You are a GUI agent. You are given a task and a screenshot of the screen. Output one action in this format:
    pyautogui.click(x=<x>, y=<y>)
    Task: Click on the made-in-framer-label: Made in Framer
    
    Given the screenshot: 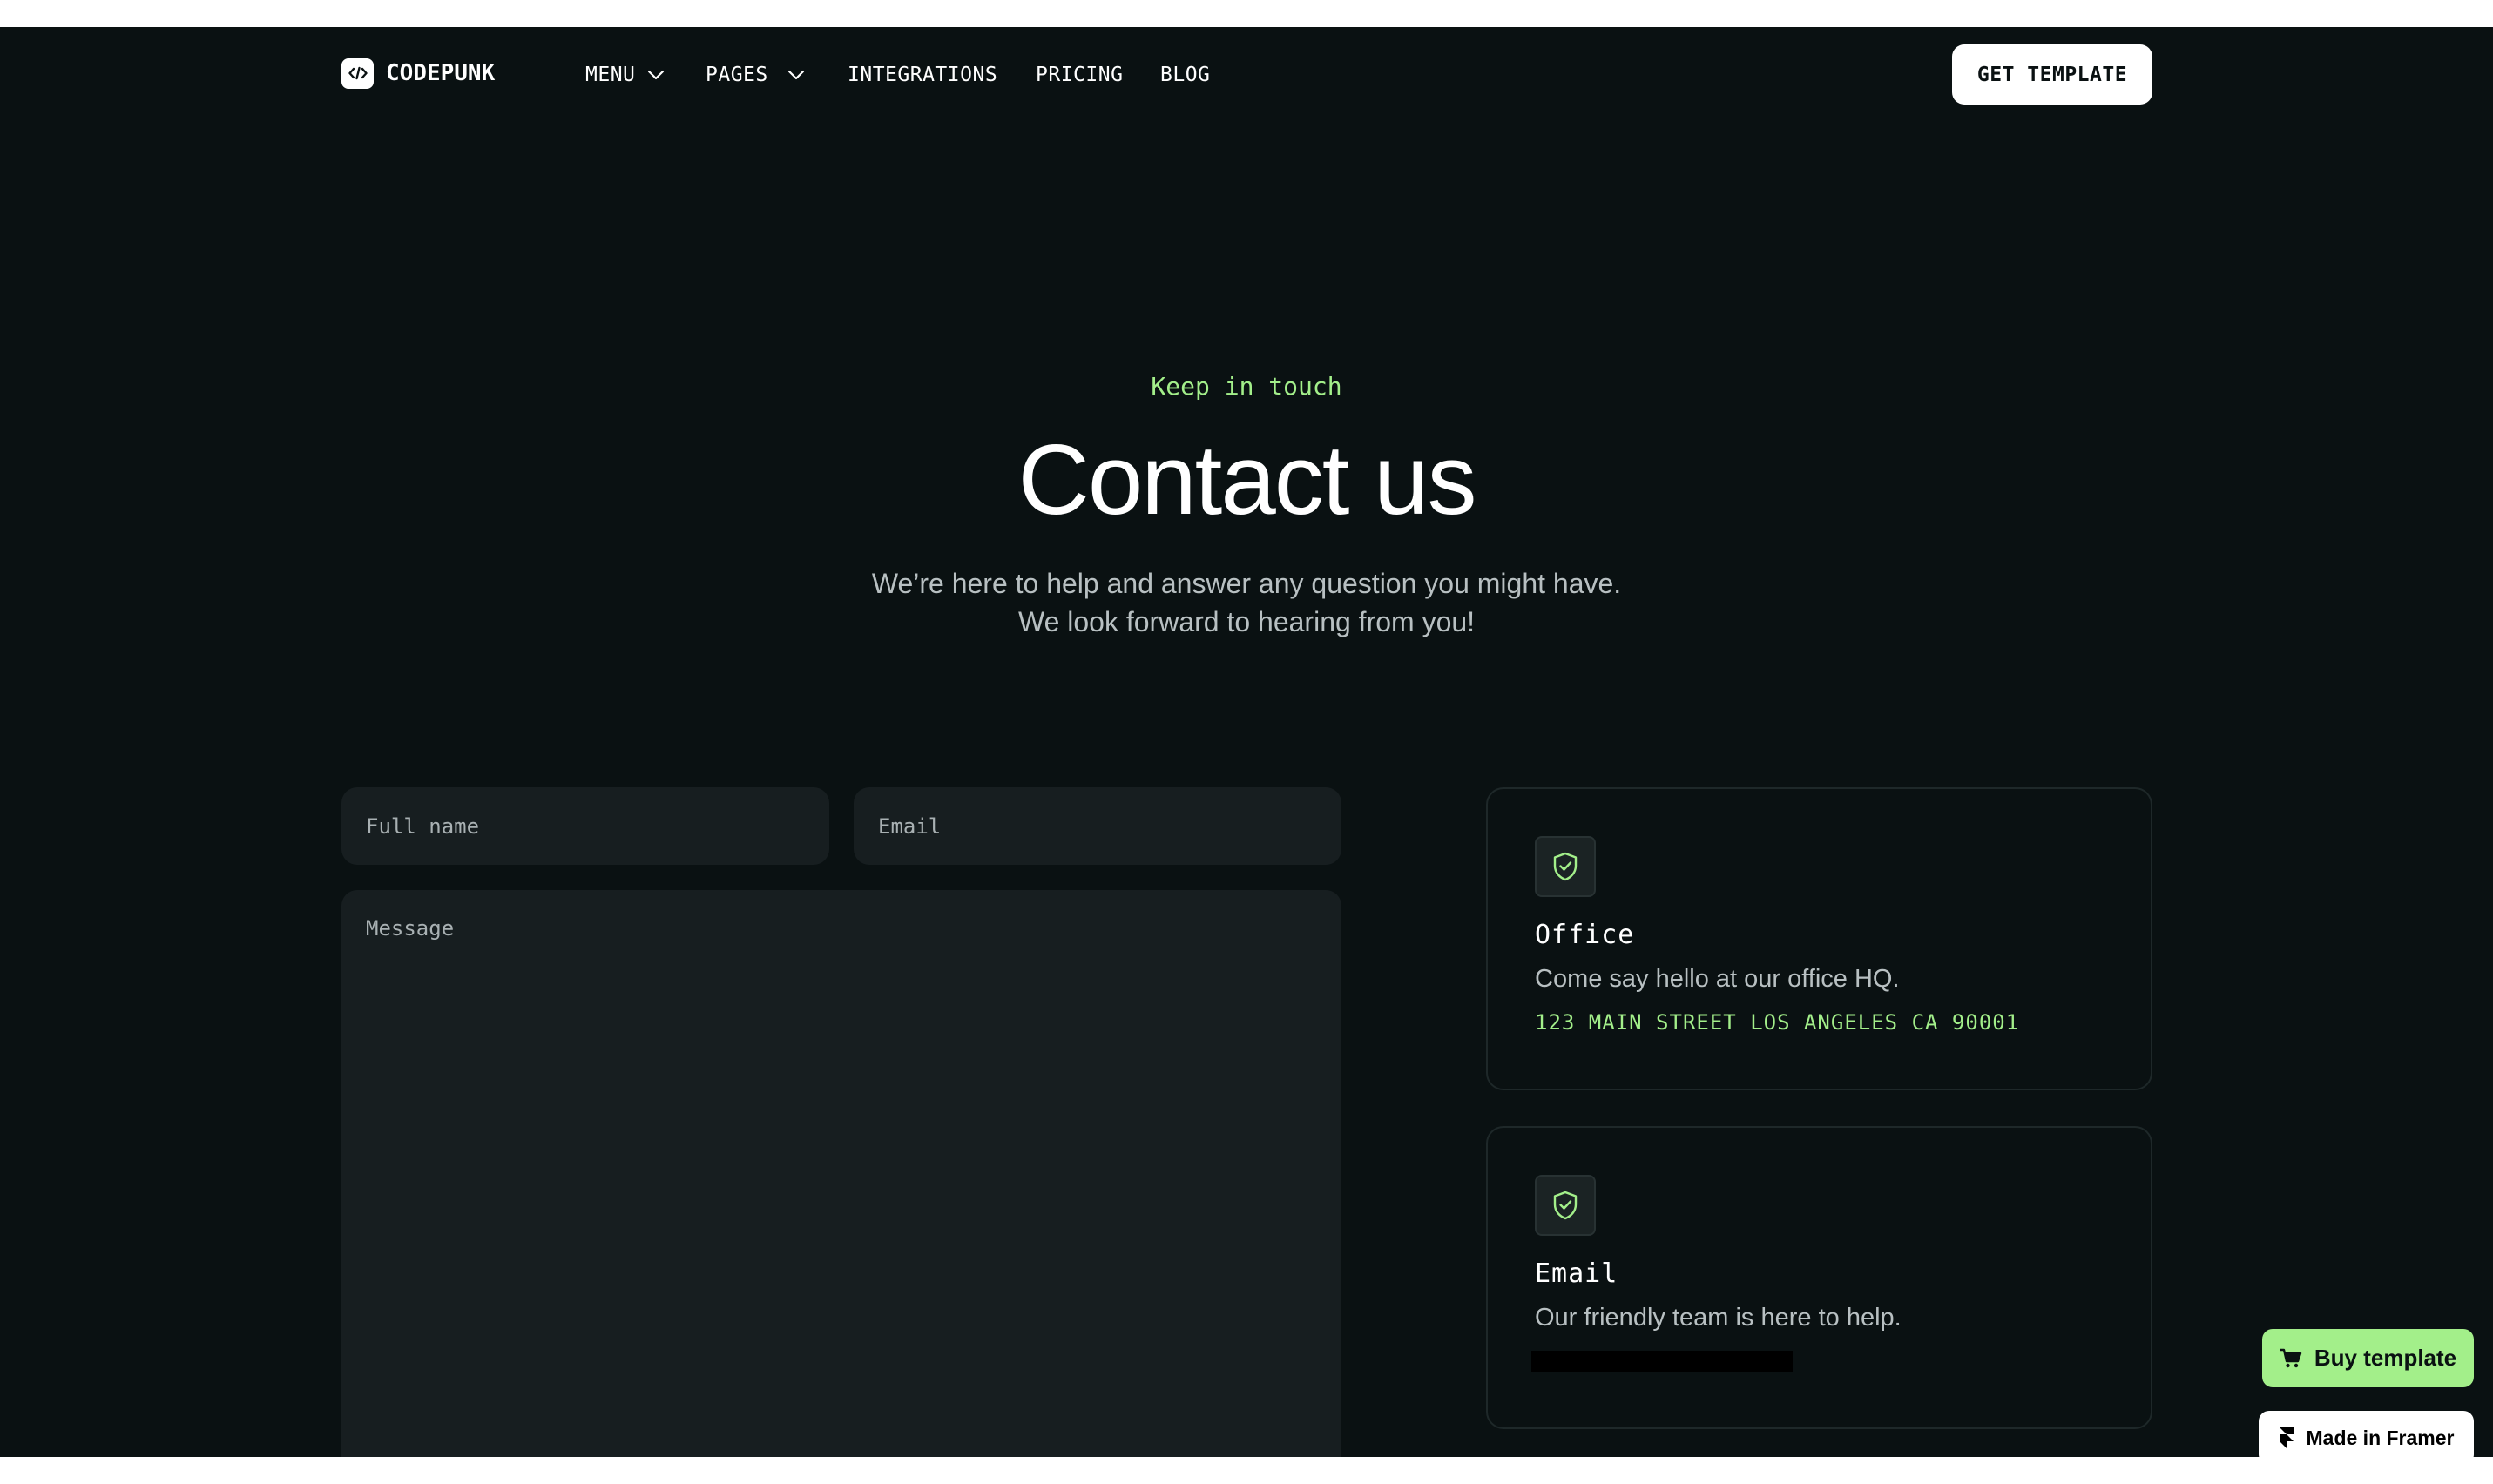 What is the action you would take?
    pyautogui.click(x=2380, y=1437)
    